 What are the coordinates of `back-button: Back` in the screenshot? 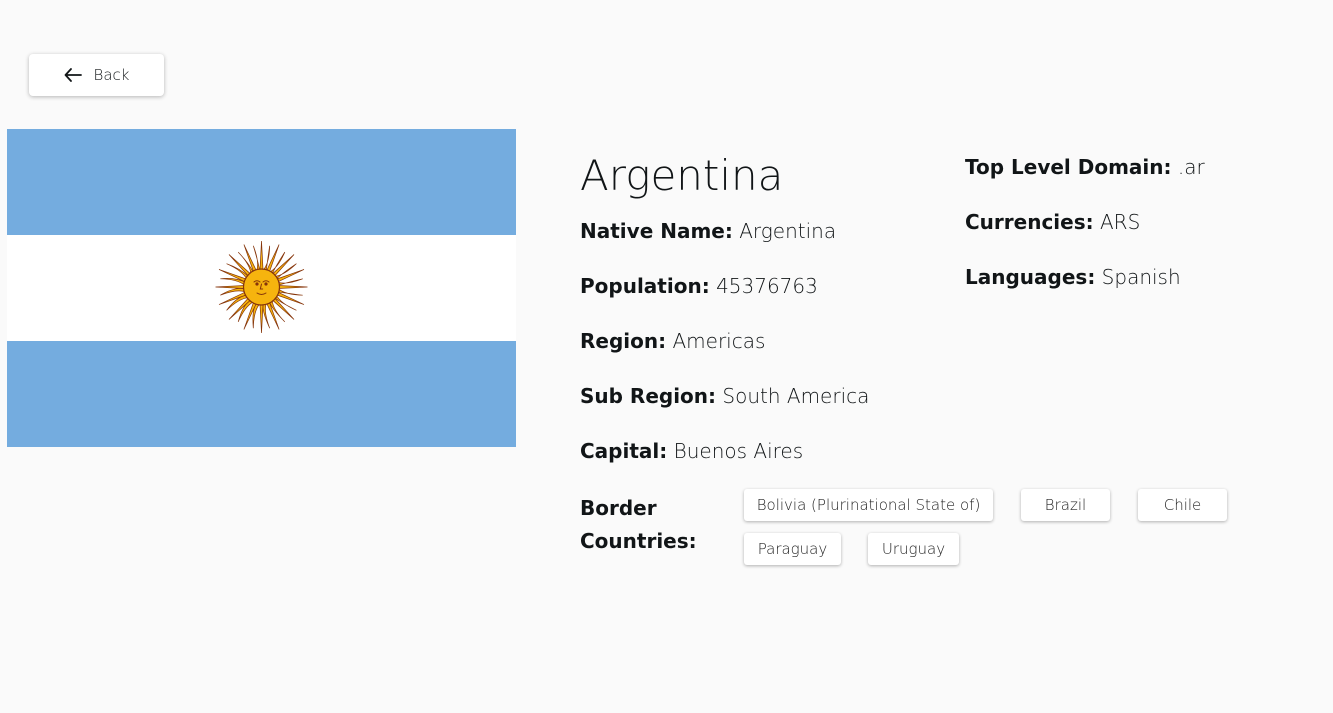 It's located at (96, 75).